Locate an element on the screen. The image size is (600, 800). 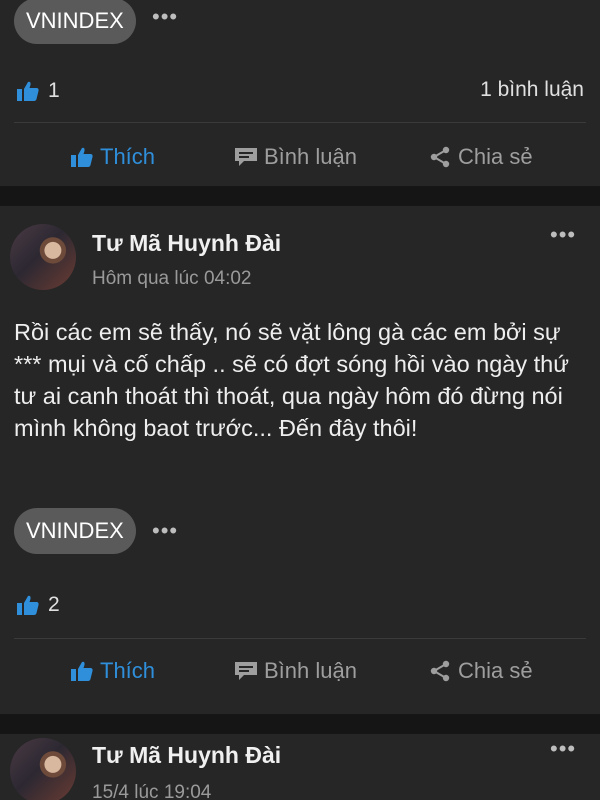
post-timestamp: 15/4 lúc 19:04 is located at coordinates (151, 791).